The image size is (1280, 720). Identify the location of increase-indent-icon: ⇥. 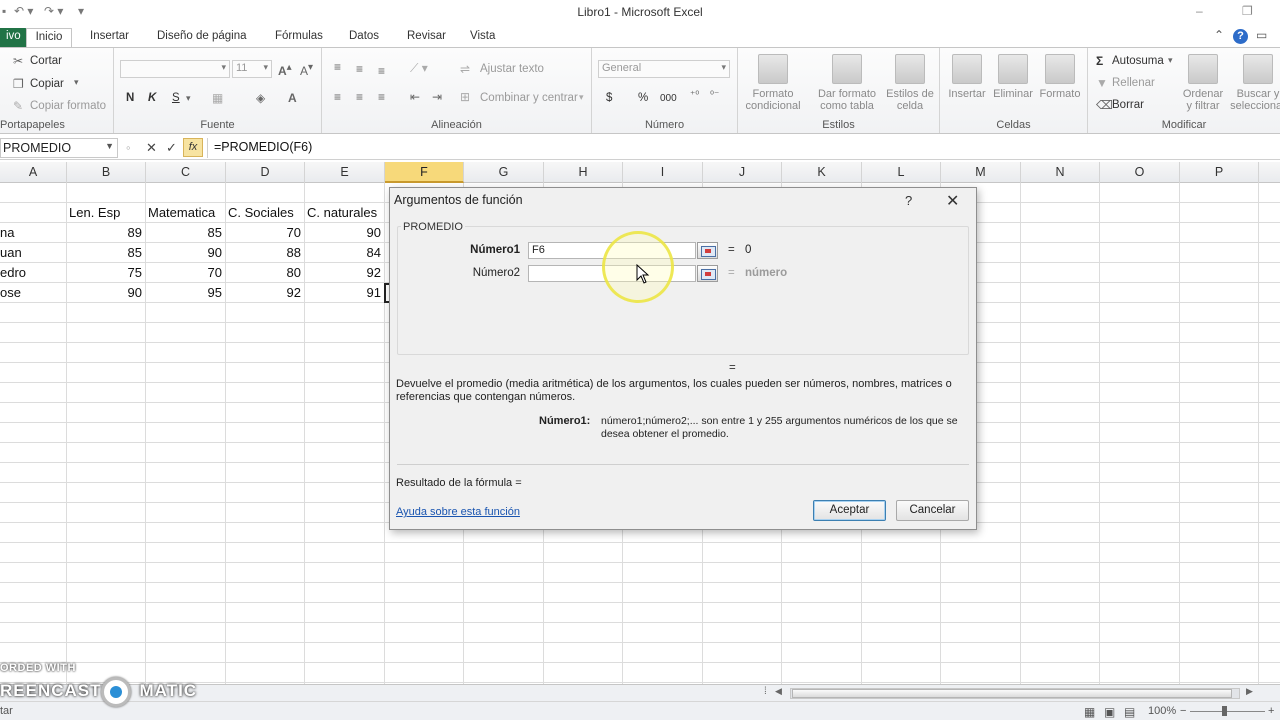
(437, 97).